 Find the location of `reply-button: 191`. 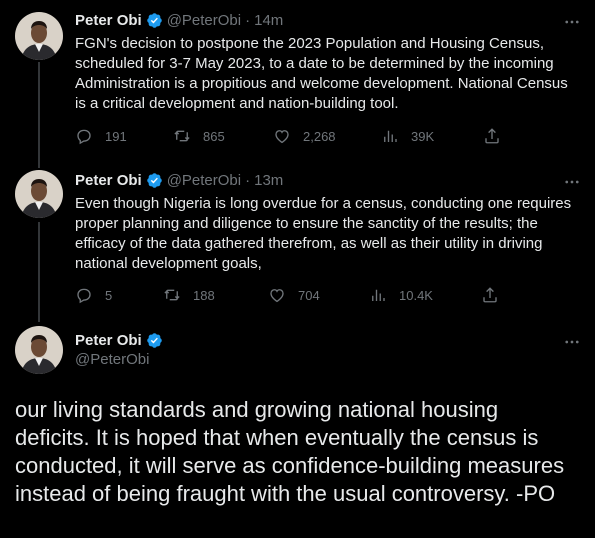

reply-button: 191 is located at coordinates (101, 136).